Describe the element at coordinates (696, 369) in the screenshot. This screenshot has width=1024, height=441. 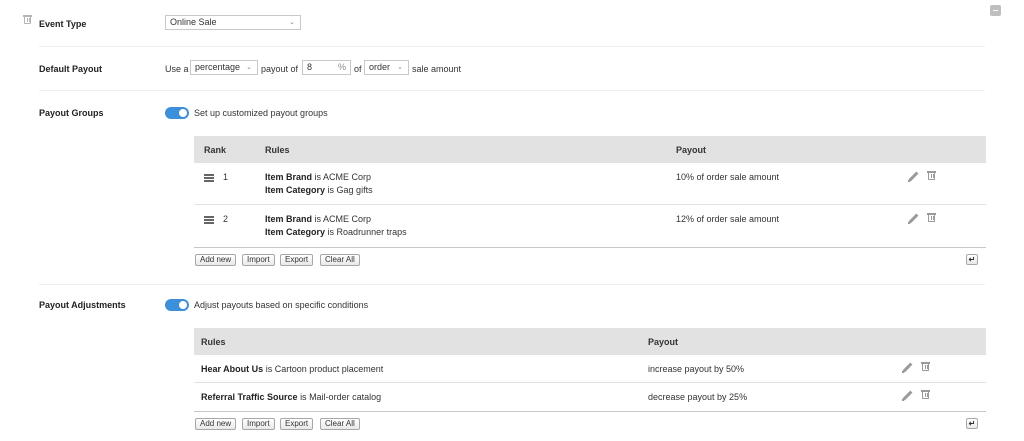
I see `payout-cell: increase payout by 50%` at that location.